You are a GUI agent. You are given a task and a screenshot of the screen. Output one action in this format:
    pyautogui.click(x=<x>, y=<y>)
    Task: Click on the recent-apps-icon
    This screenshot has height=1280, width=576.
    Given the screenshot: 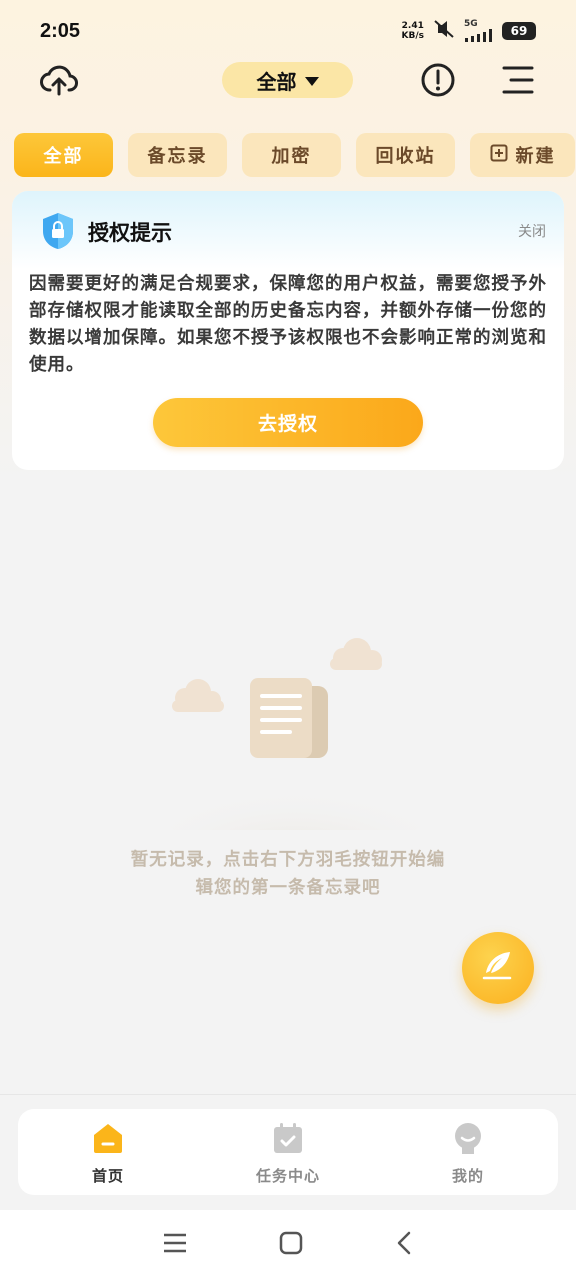 What is the action you would take?
    pyautogui.click(x=175, y=1245)
    